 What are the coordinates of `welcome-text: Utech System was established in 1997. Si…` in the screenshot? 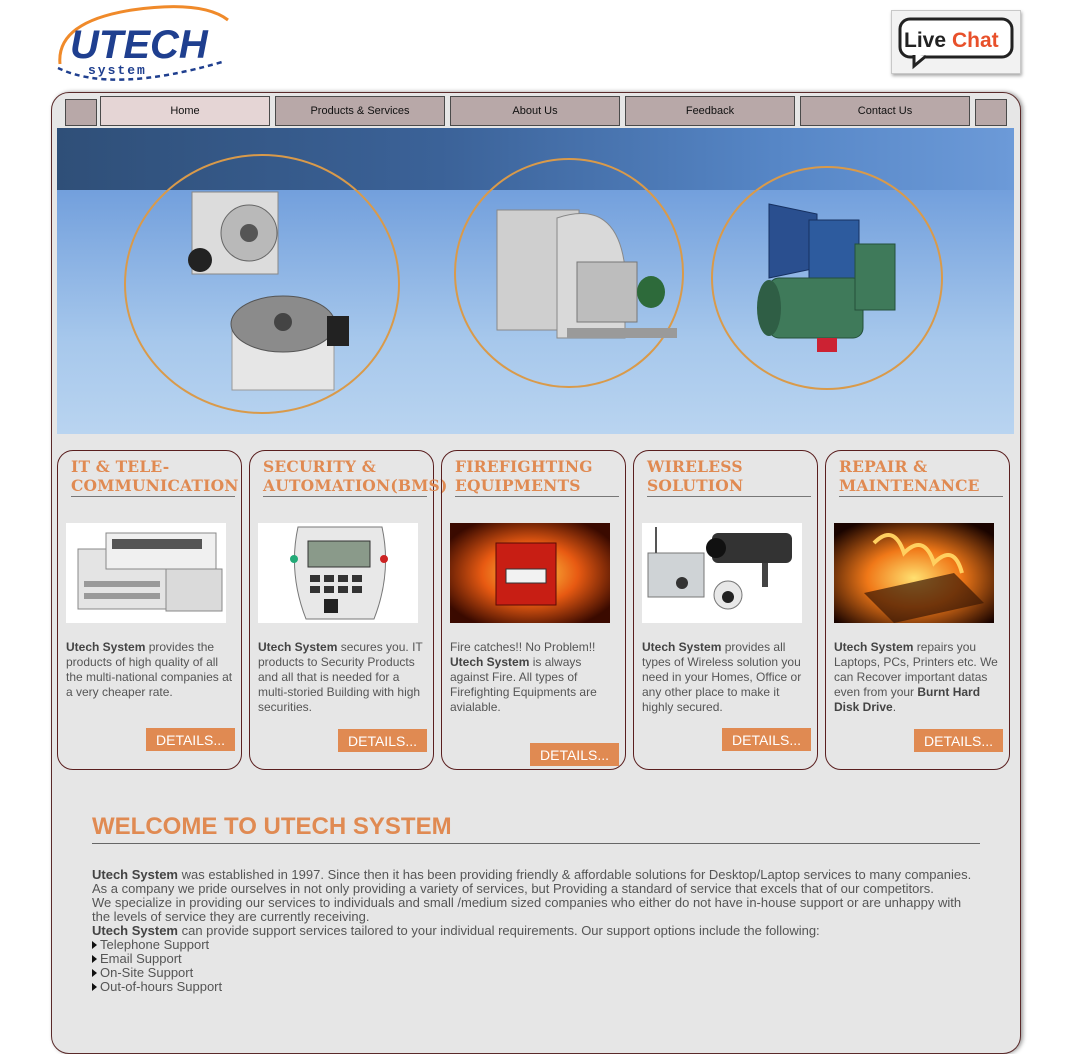 It's located at (536, 903).